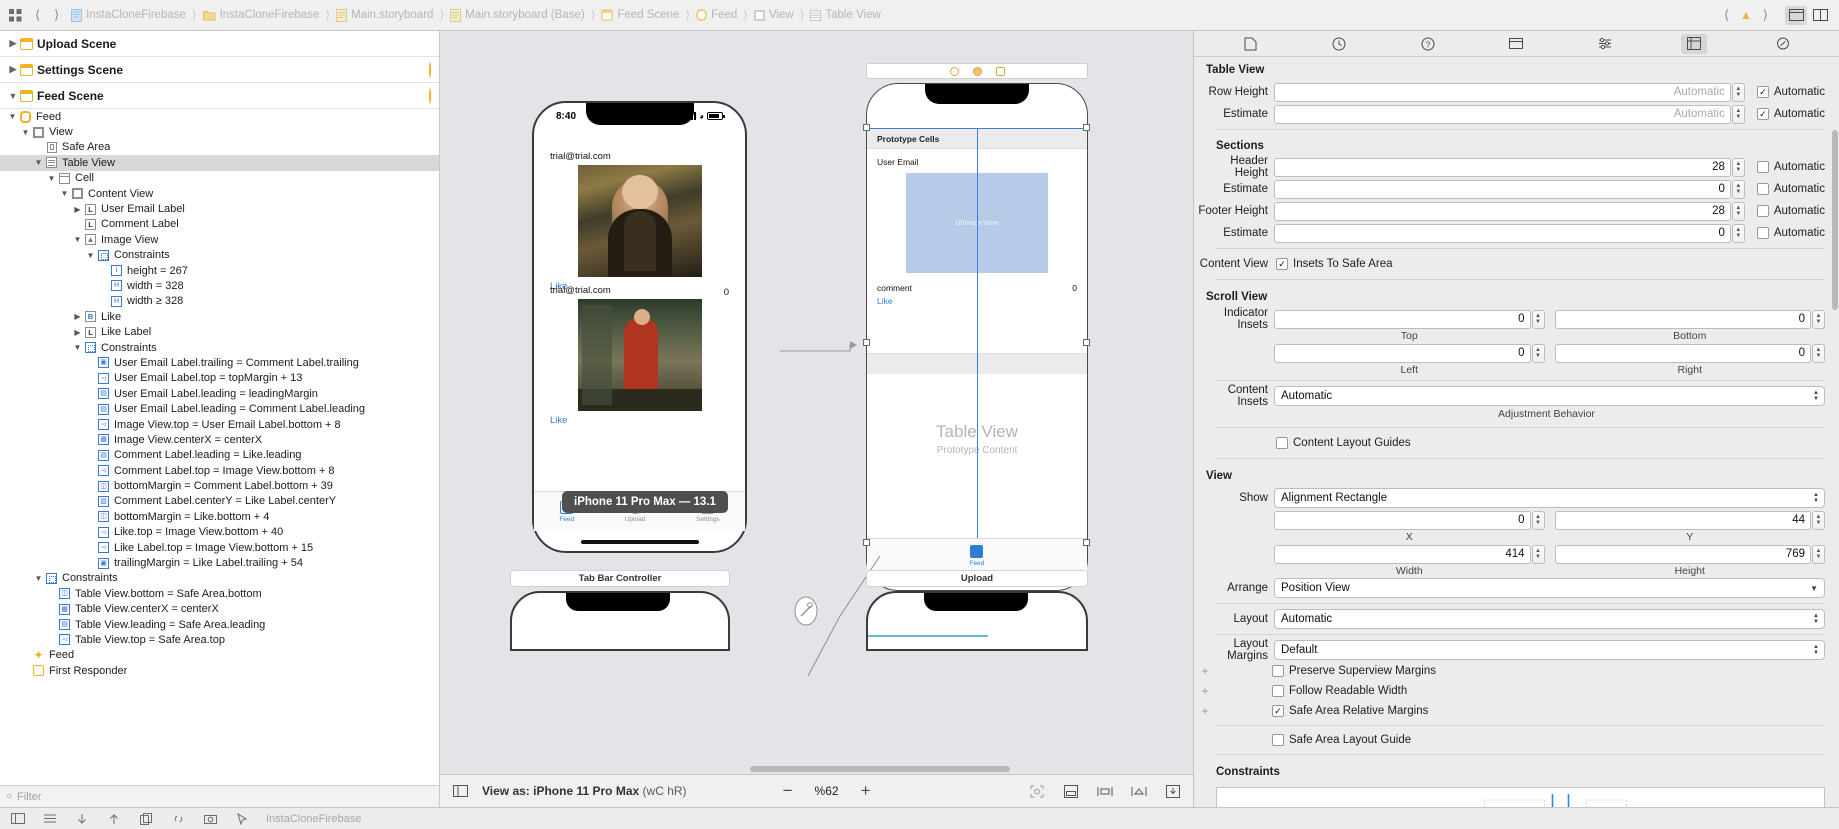 The image size is (1839, 829). I want to click on identity-inspector-icon, so click(1516, 44).